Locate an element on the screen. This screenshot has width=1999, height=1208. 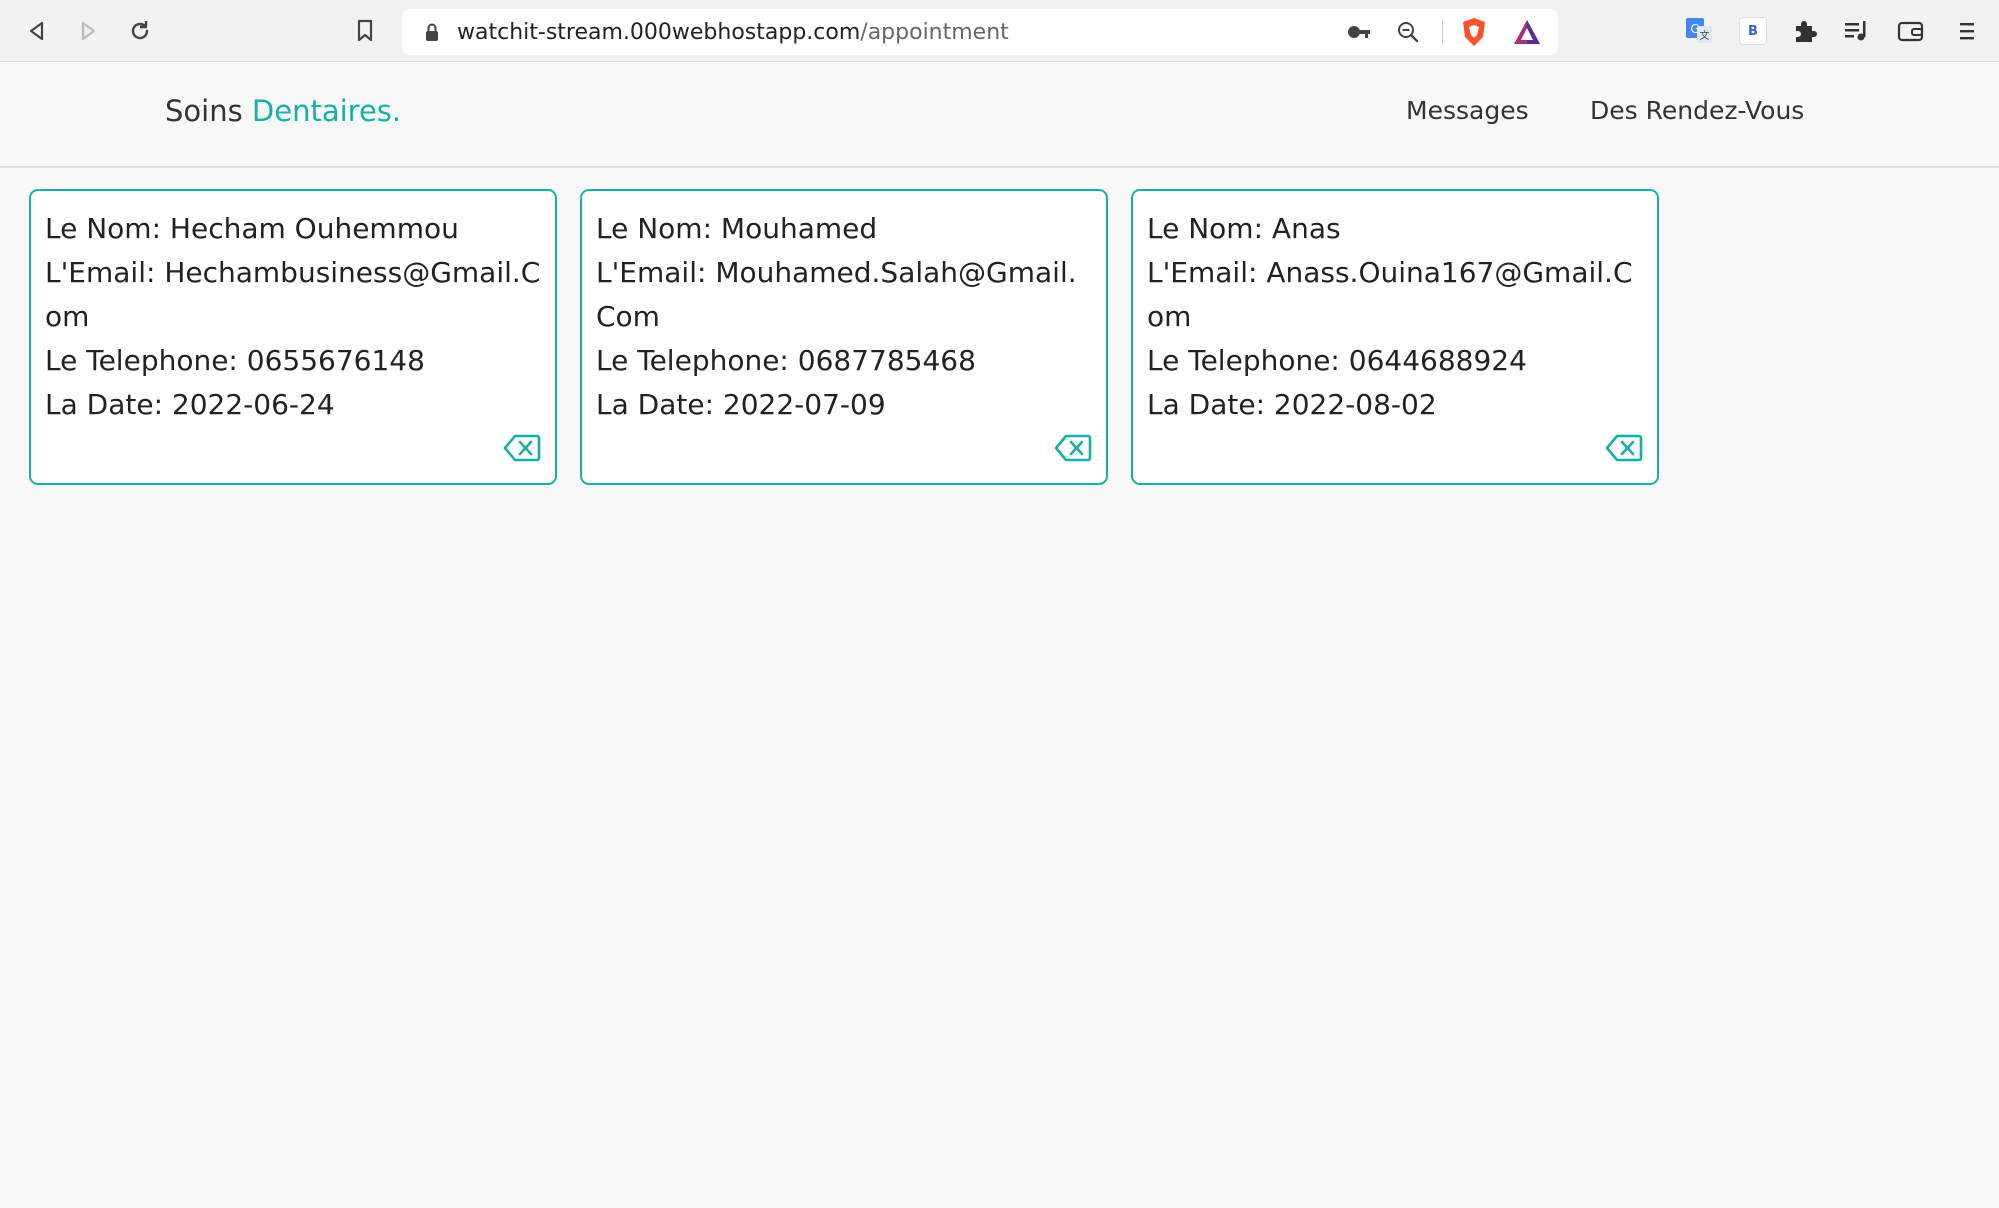
key-icon is located at coordinates (1359, 34).